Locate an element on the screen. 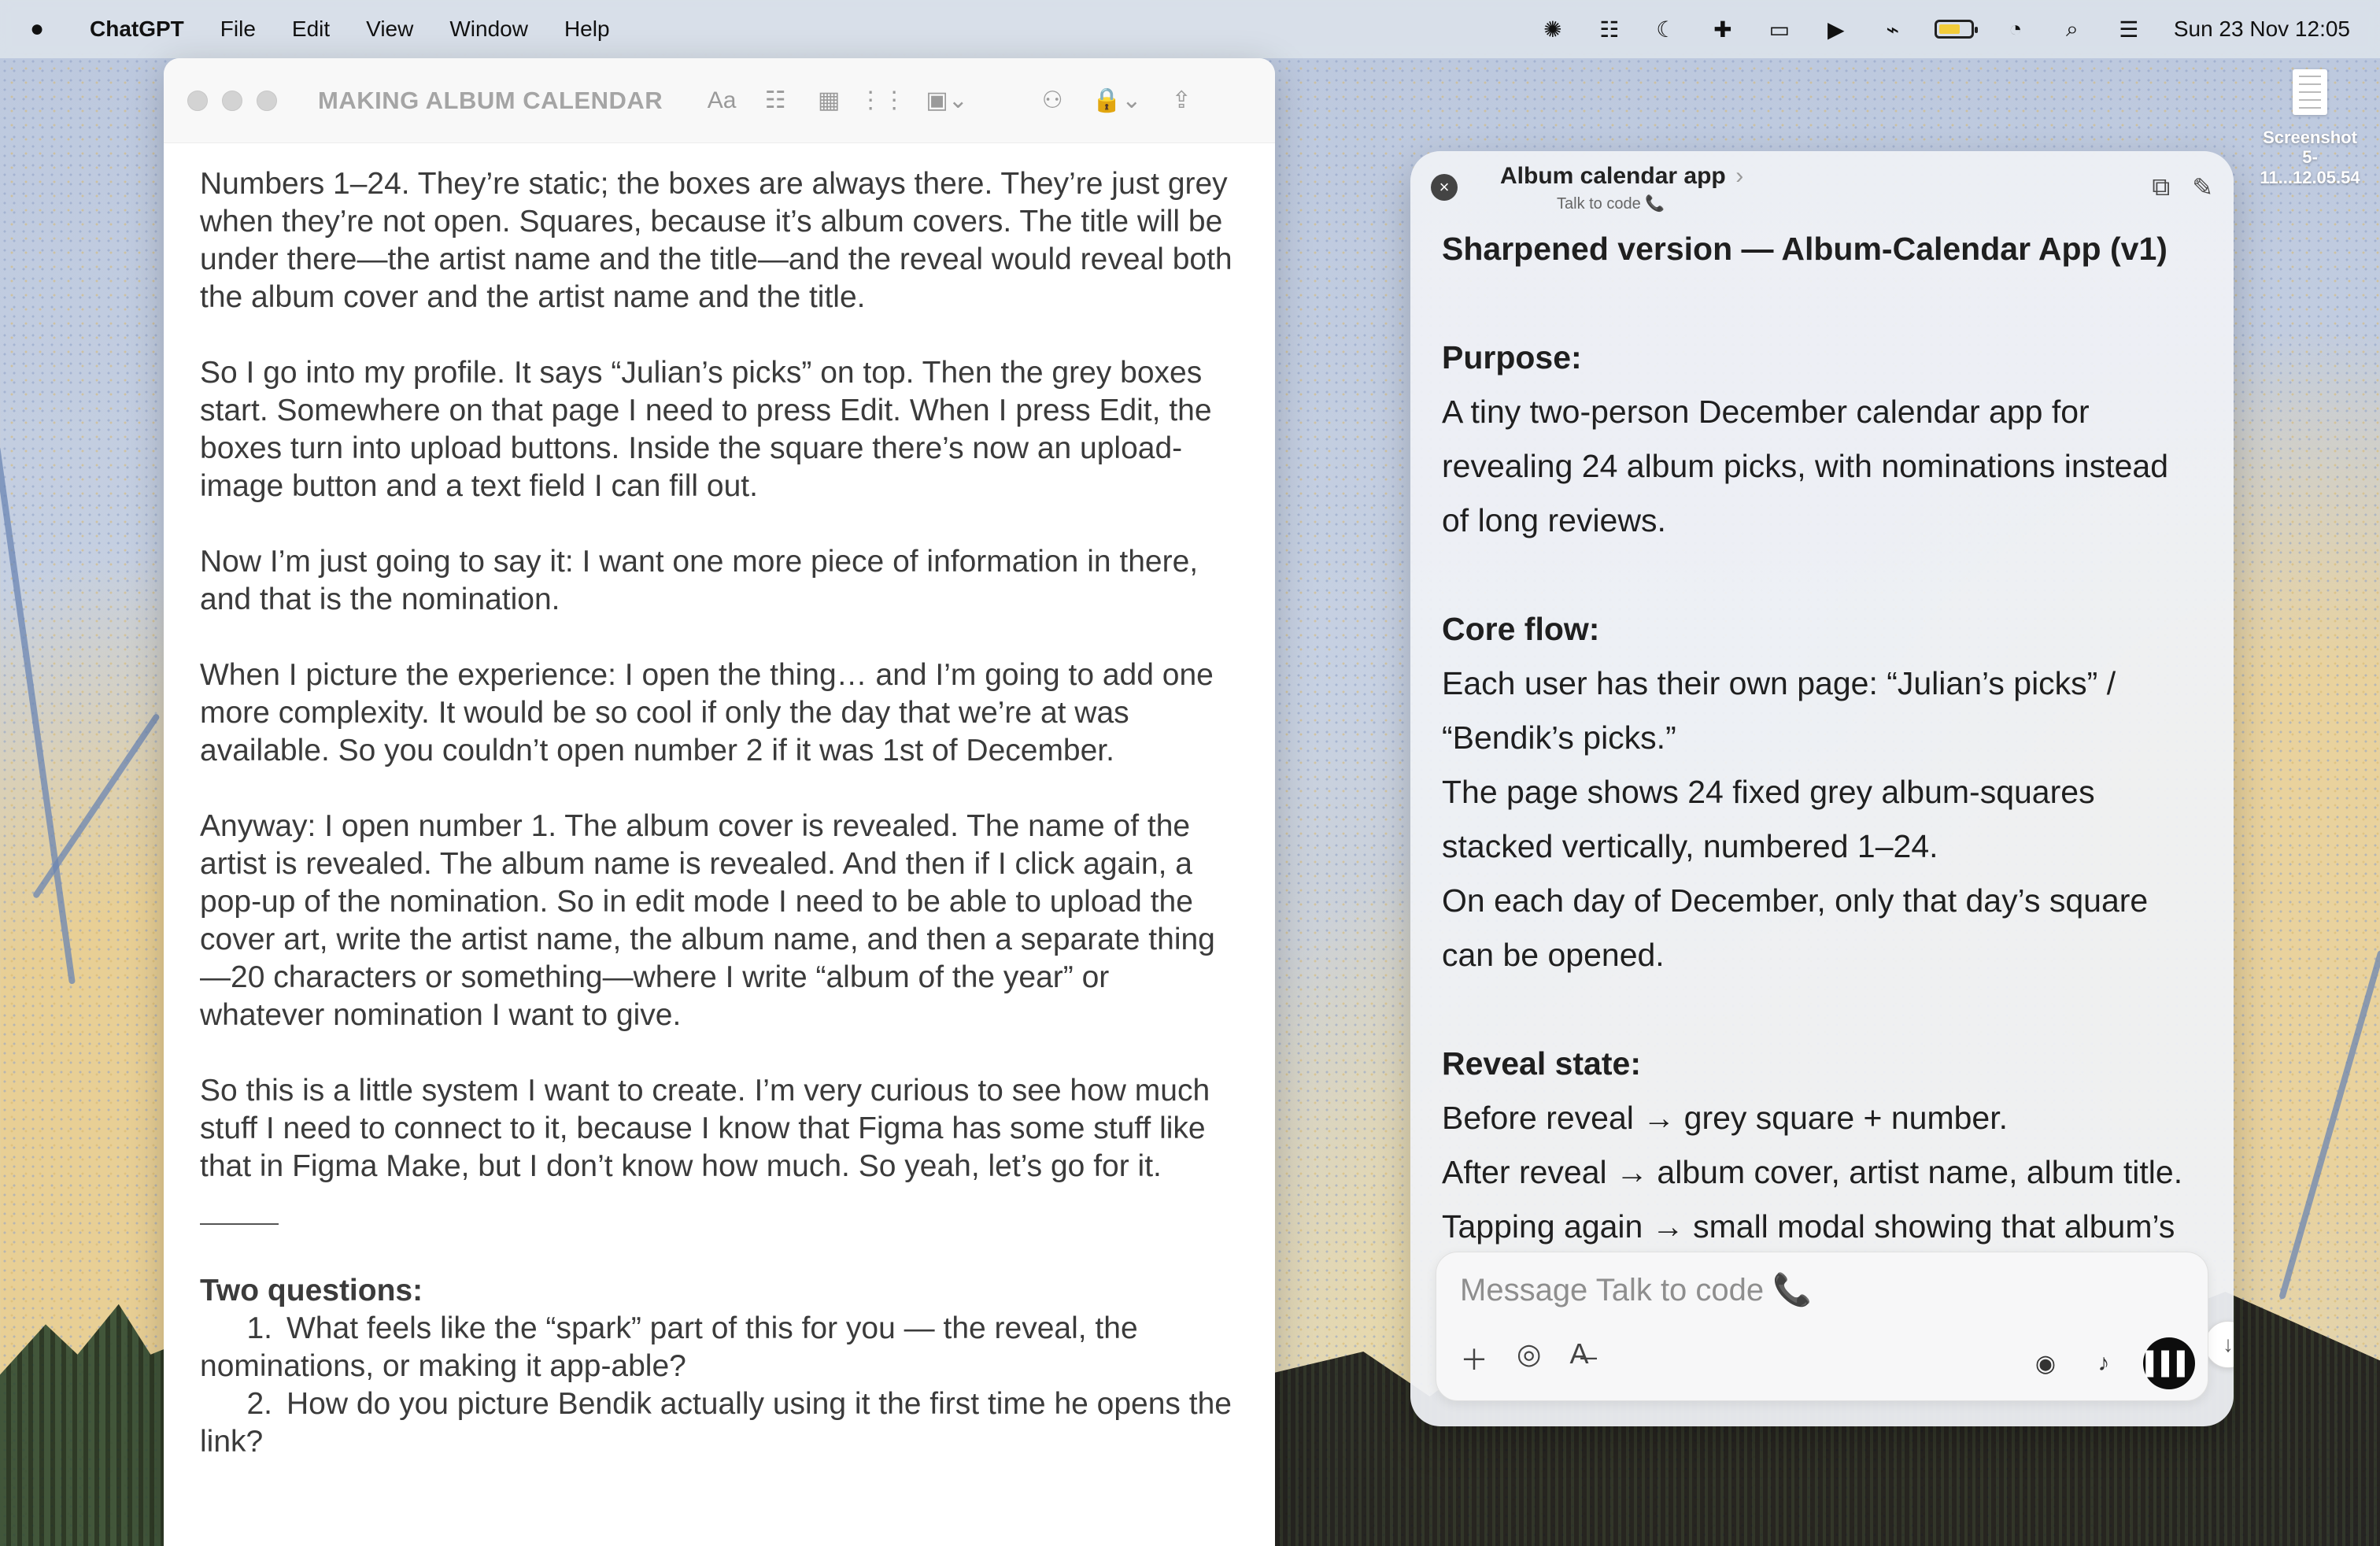 The width and height of the screenshot is (2380, 1546). wifi-icon: ◔ is located at coordinates (2016, 29).